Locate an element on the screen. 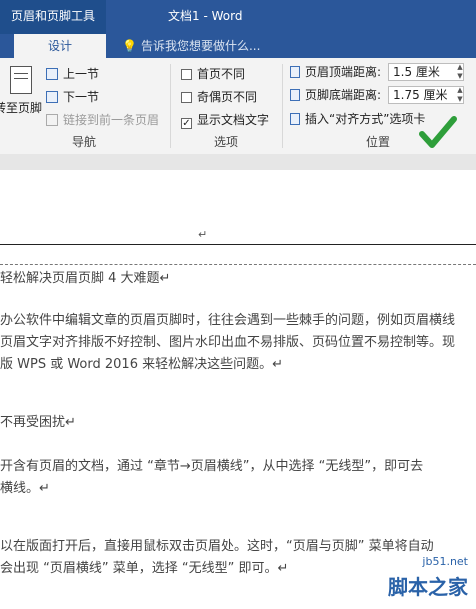 This screenshot has width=476, height=609. insert-align-tab-icon is located at coordinates (295, 119).